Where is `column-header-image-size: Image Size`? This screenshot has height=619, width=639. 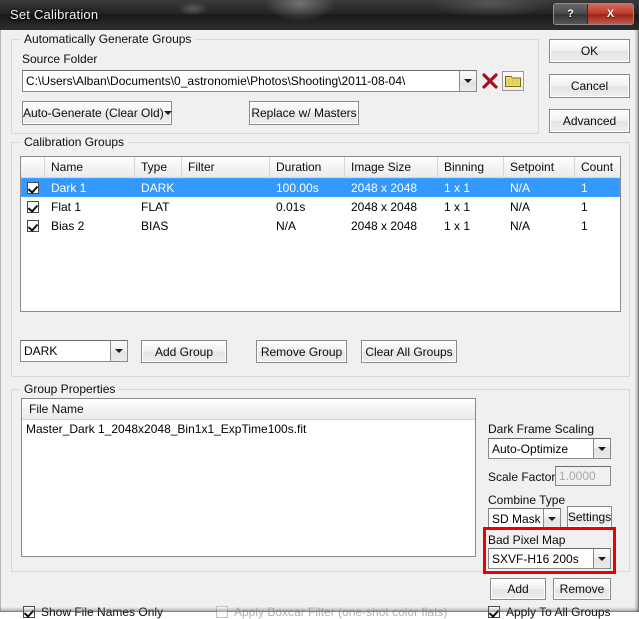
column-header-image-size: Image Size is located at coordinates (391, 167).